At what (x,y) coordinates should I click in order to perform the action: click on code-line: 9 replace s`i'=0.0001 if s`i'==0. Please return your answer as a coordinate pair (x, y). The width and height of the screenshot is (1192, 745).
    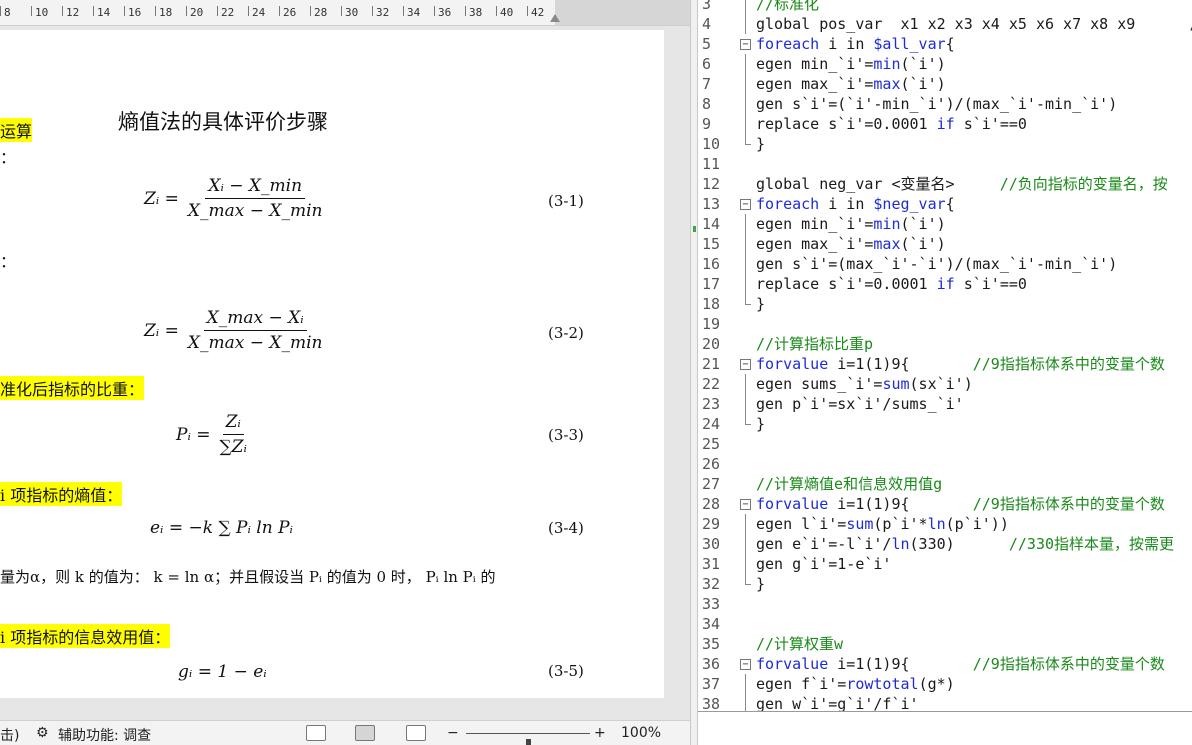
    Looking at the image, I should click on (945, 124).